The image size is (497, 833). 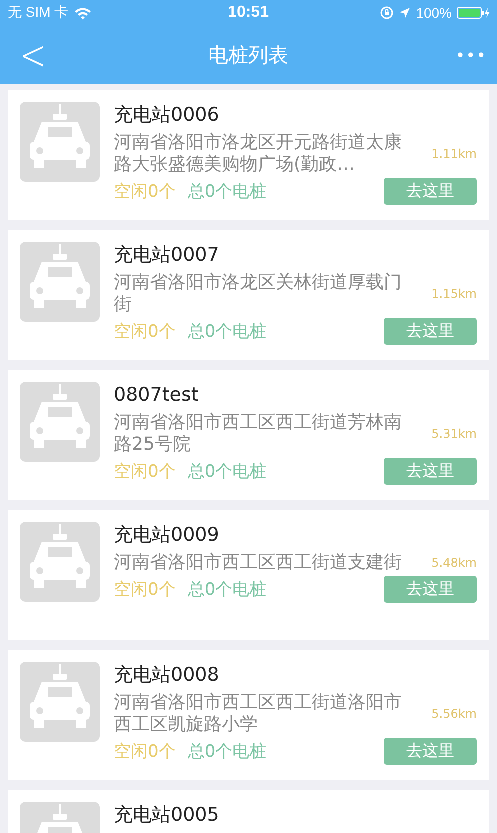 I want to click on battery-icon, so click(x=474, y=13).